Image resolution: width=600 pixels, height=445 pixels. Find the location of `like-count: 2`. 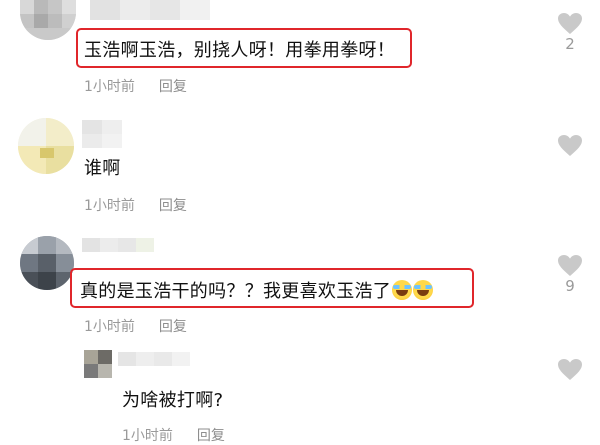

like-count: 2 is located at coordinates (570, 44).